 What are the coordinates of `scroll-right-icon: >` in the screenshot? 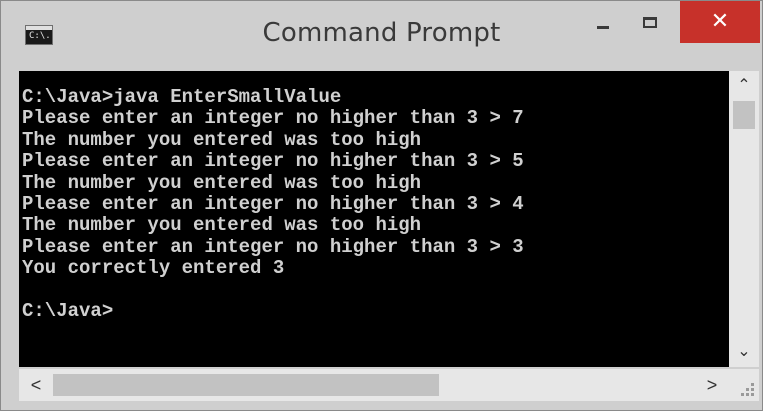 It's located at (712, 385).